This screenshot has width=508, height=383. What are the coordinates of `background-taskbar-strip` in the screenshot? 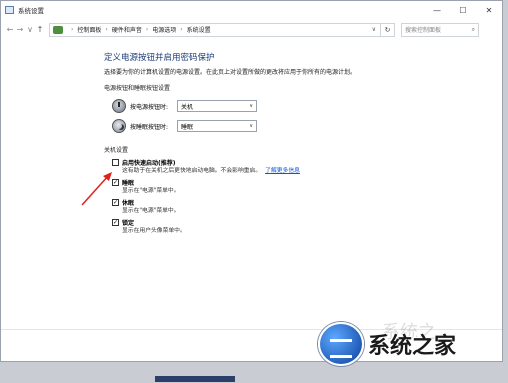 It's located at (195, 379).